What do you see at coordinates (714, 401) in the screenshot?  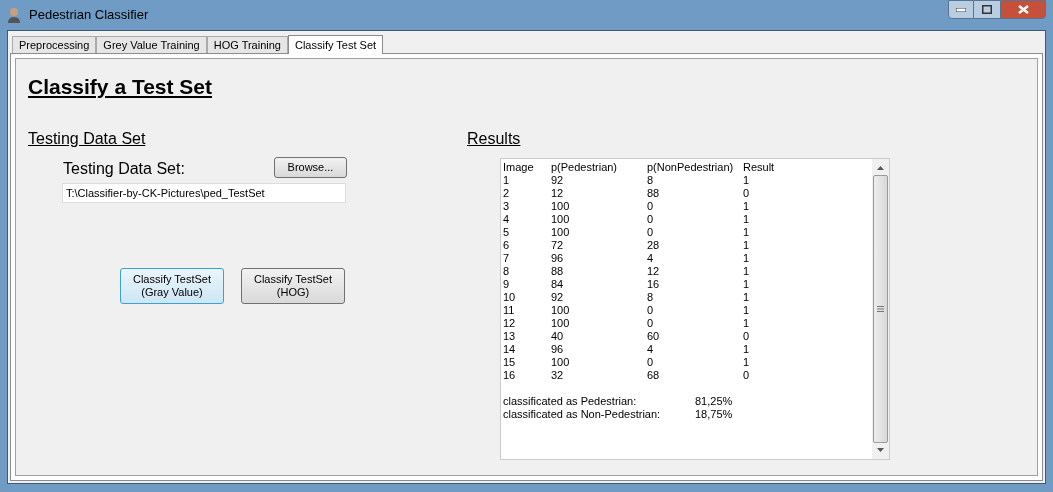 I see `summary-value: 81,25%` at bounding box center [714, 401].